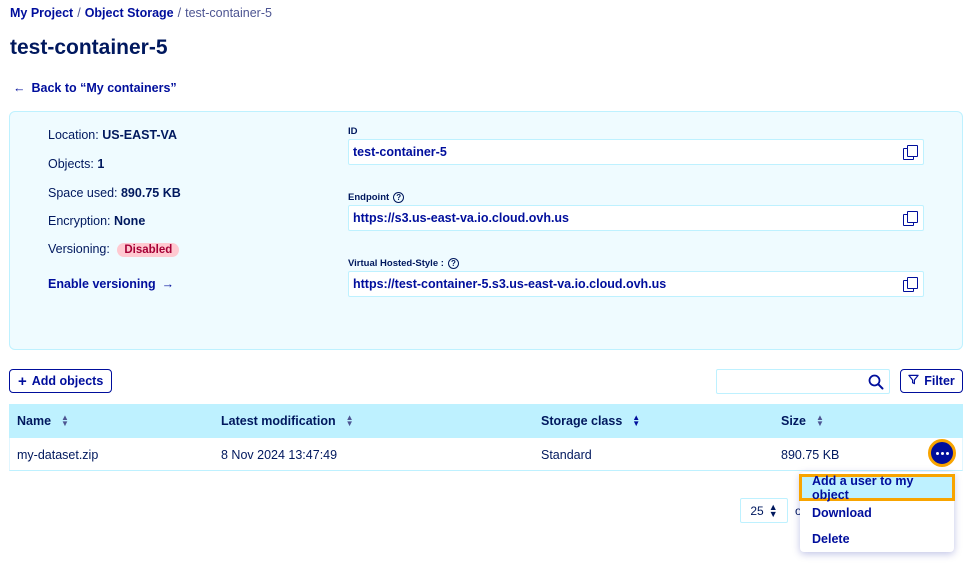 The width and height of the screenshot is (971, 565). I want to click on location-value: US-EAST-VA, so click(139, 135).